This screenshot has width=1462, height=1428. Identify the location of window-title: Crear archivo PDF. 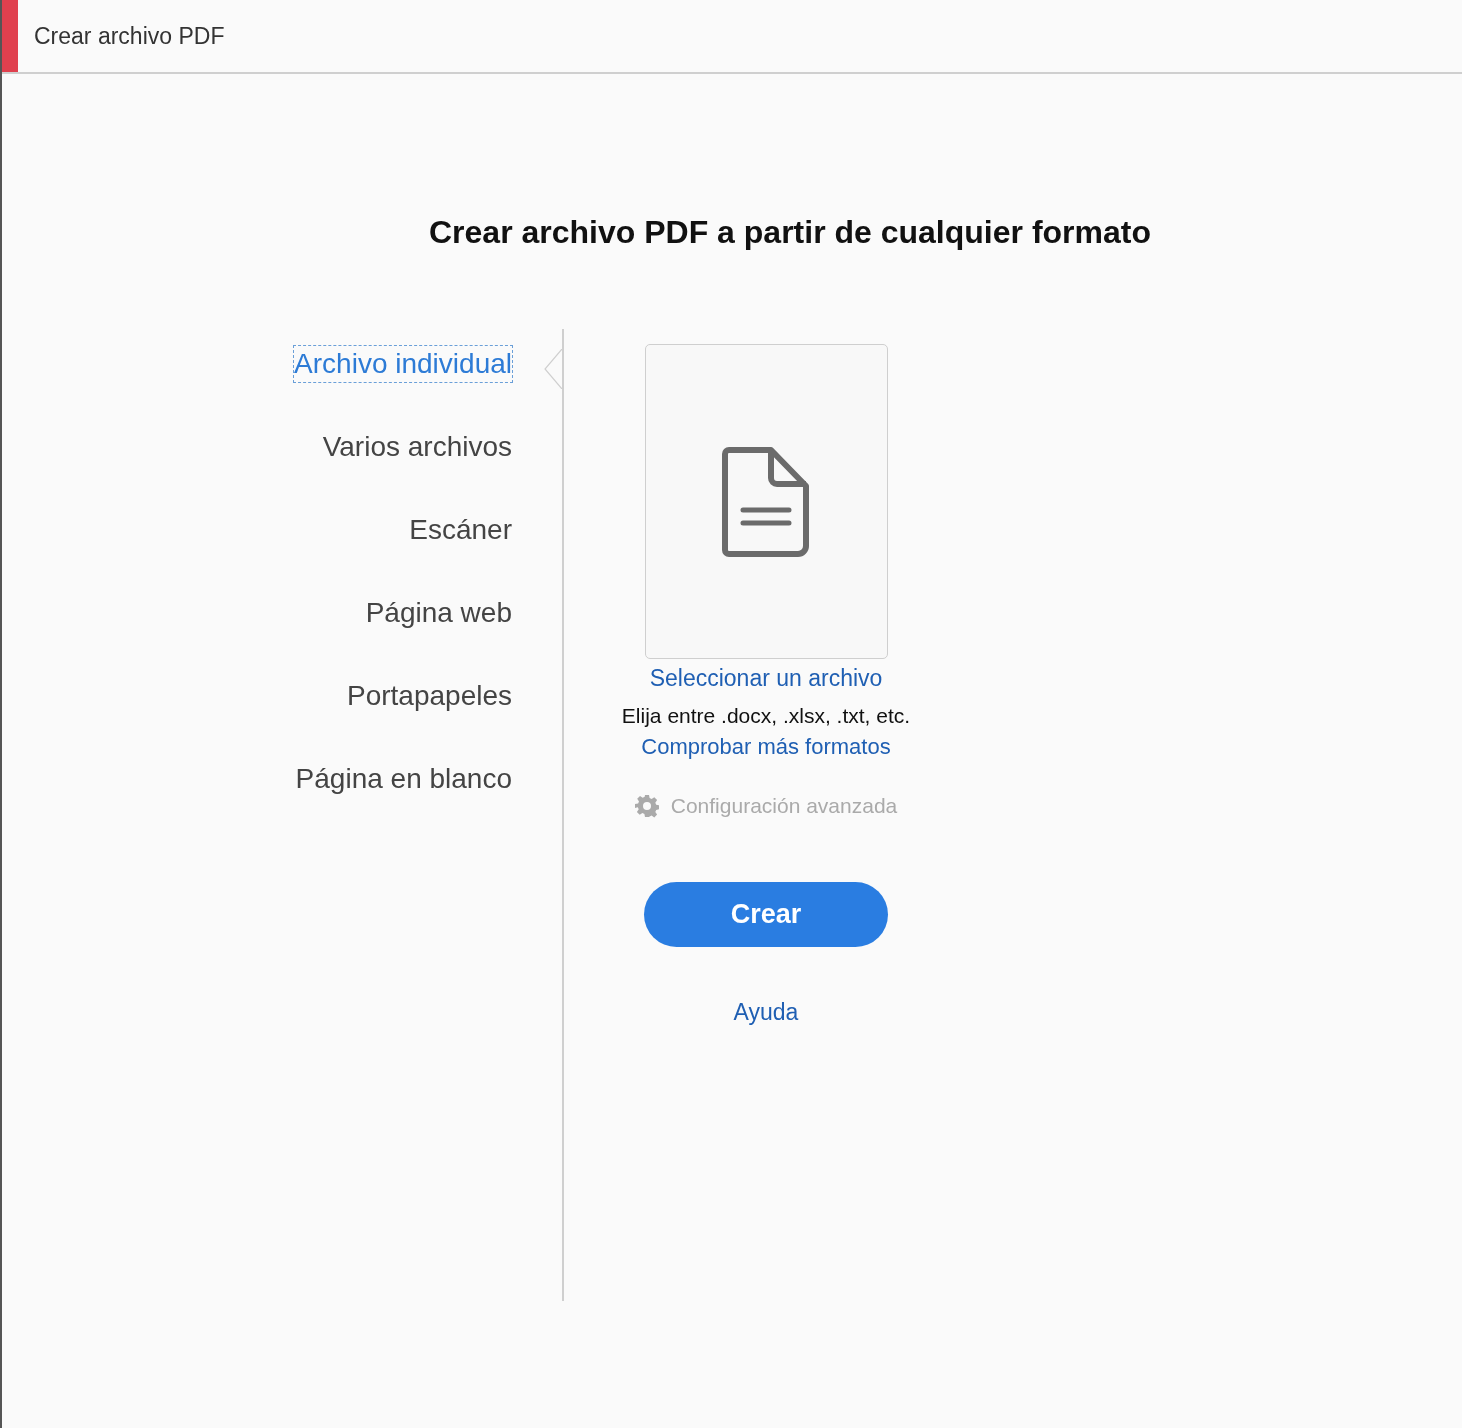
(129, 36).